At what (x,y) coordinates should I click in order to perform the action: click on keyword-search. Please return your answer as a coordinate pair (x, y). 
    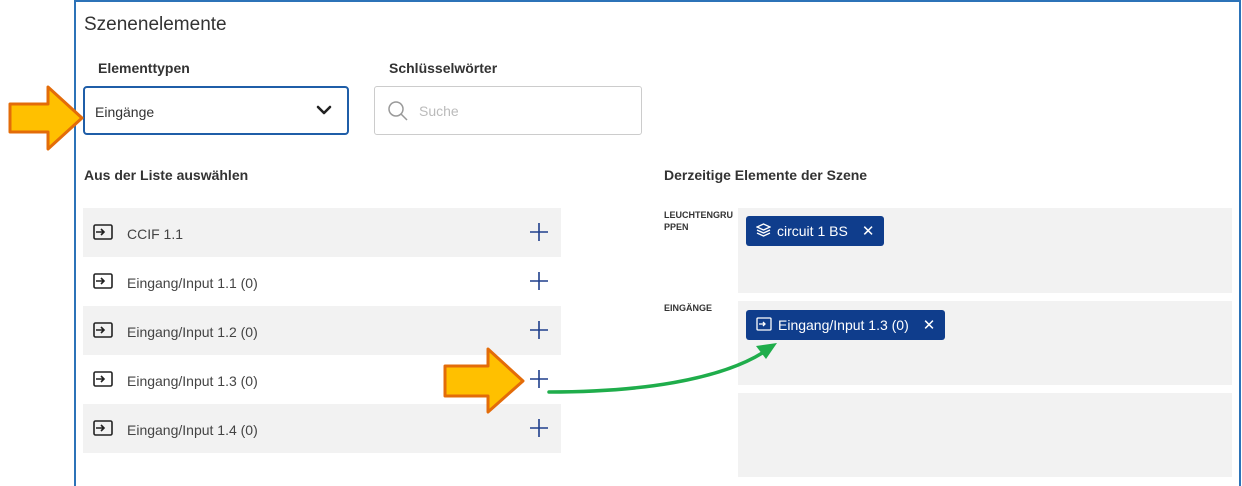
    Looking at the image, I should click on (508, 110).